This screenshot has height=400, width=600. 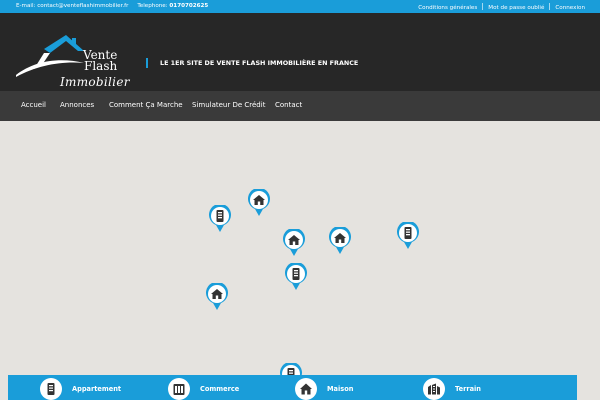 I want to click on tagline-accent-bar, so click(x=147, y=63).